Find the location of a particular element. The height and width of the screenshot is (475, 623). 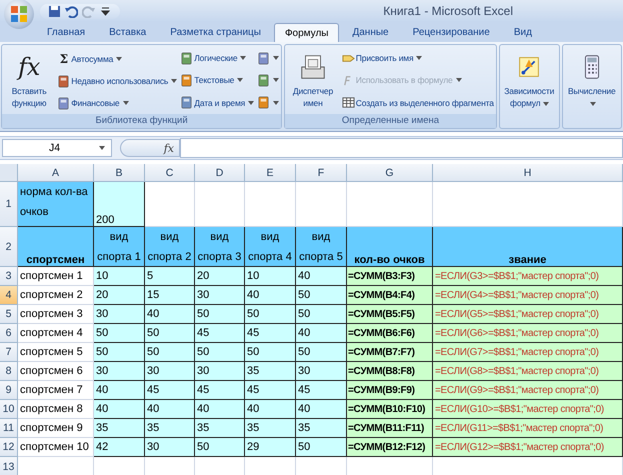

table-cell: =ЕСЛИ(G8>=$B$1;"мастер спорта";0) is located at coordinates (528, 371).